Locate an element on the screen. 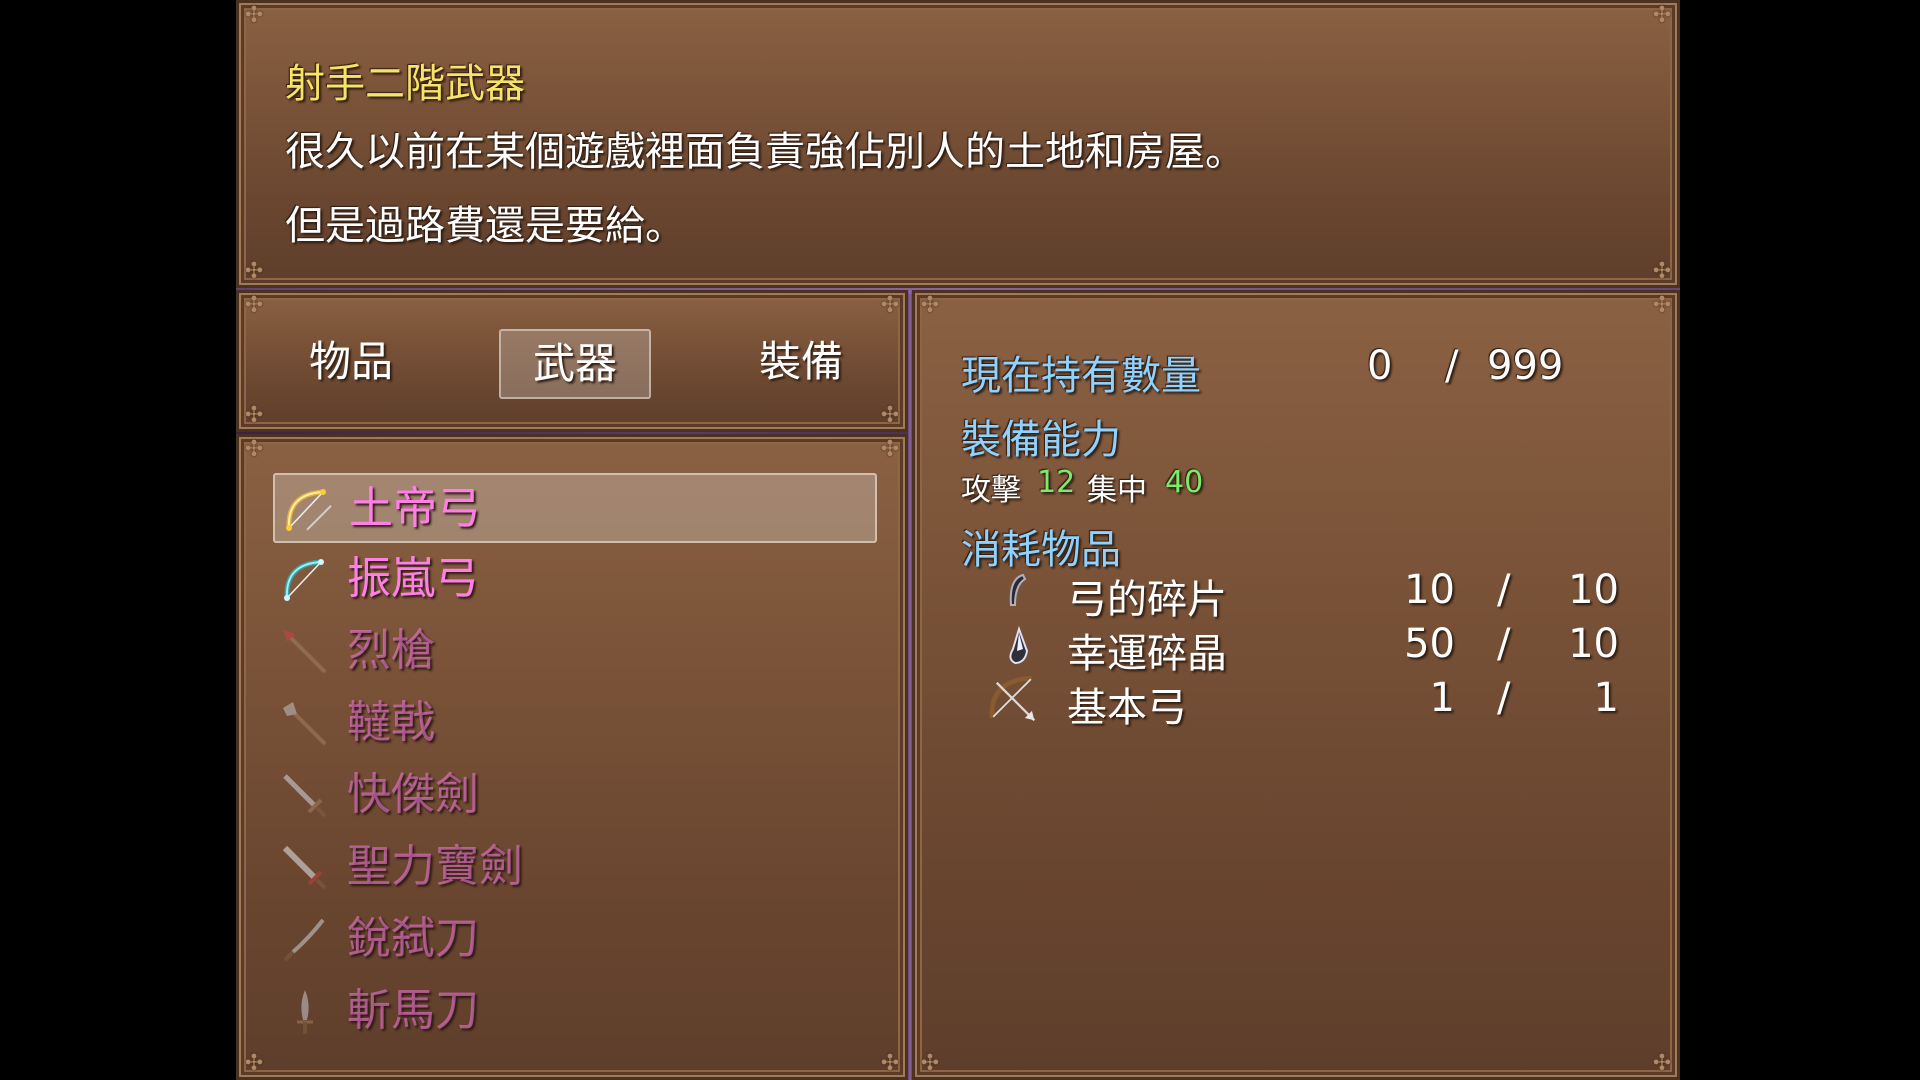  material-row: 幸運碎晶 50 / 10 is located at coordinates (1305, 649).